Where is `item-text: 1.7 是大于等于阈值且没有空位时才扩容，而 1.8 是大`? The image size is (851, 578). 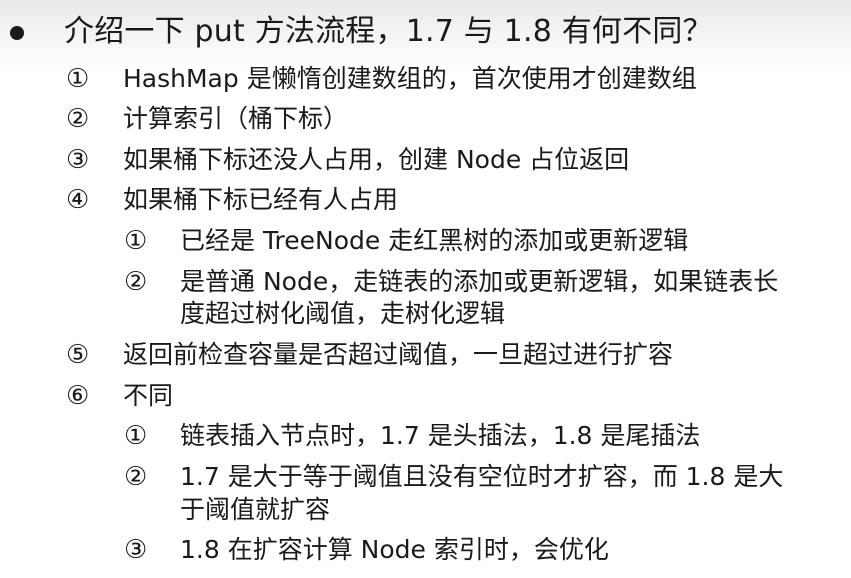
item-text: 1.7 是大于等于阈值且没有空位时才扩容，而 1.8 是大 is located at coordinates (482, 476).